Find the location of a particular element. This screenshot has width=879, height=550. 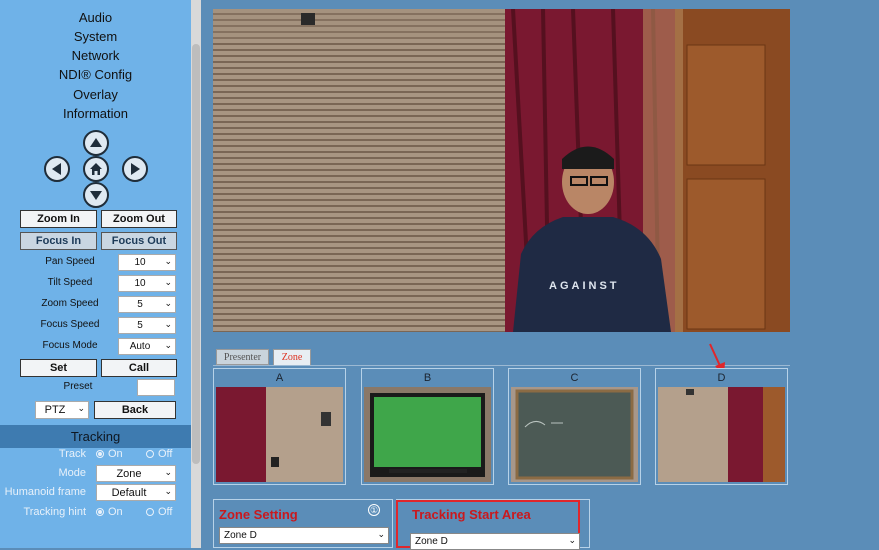

arrow-up-icon is located at coordinates (96, 142).